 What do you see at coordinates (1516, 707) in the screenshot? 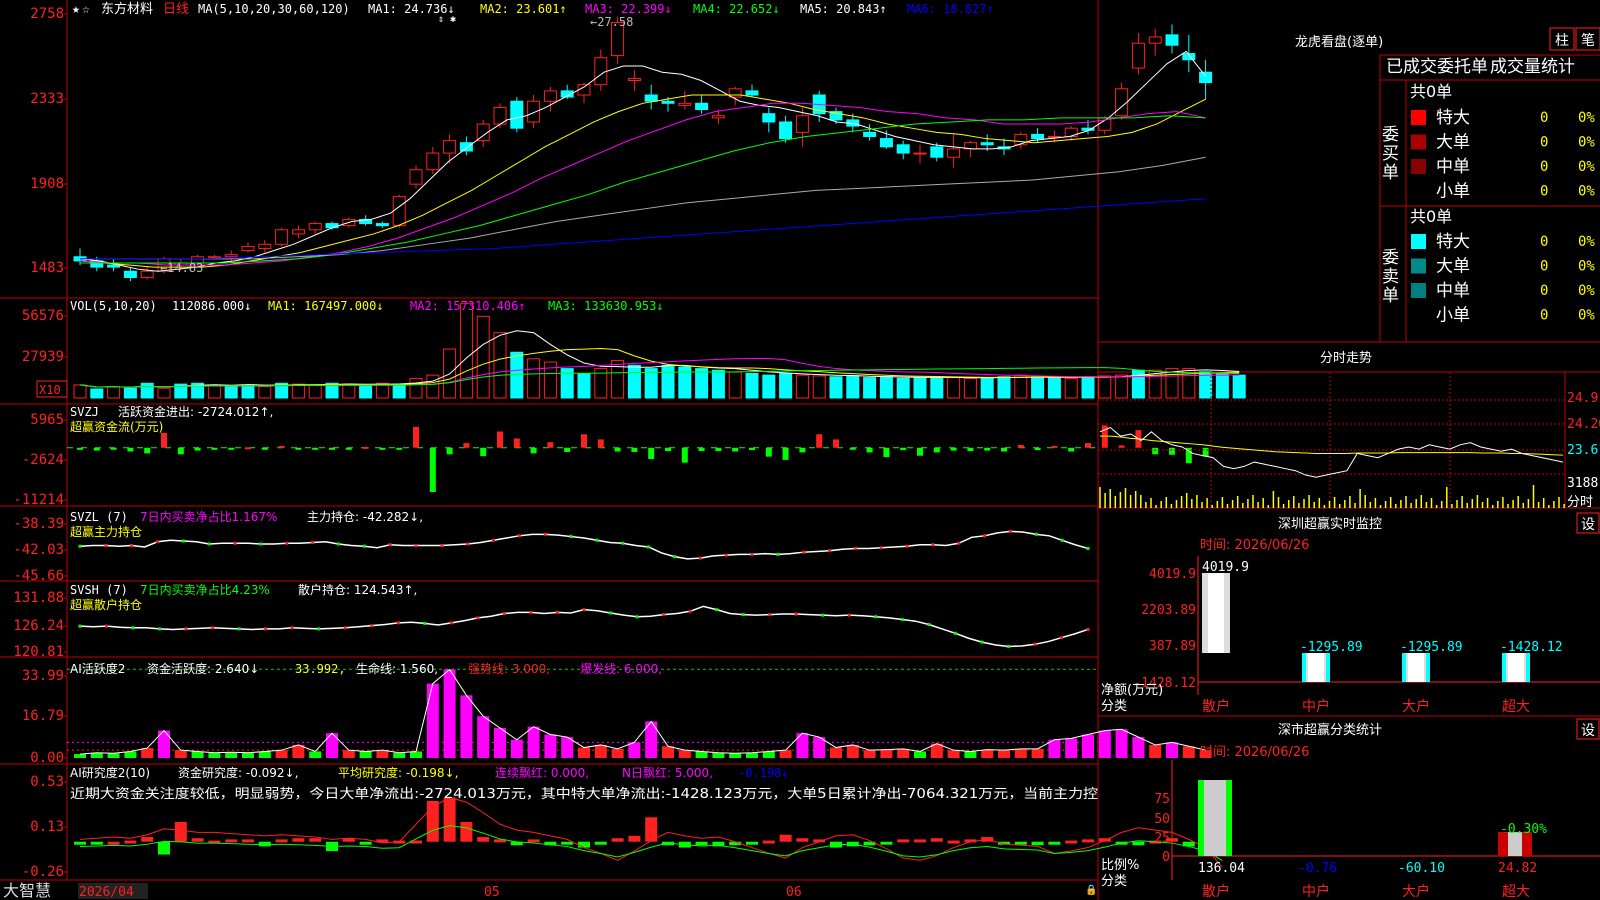
I see `monitor-category-label: 超大` at bounding box center [1516, 707].